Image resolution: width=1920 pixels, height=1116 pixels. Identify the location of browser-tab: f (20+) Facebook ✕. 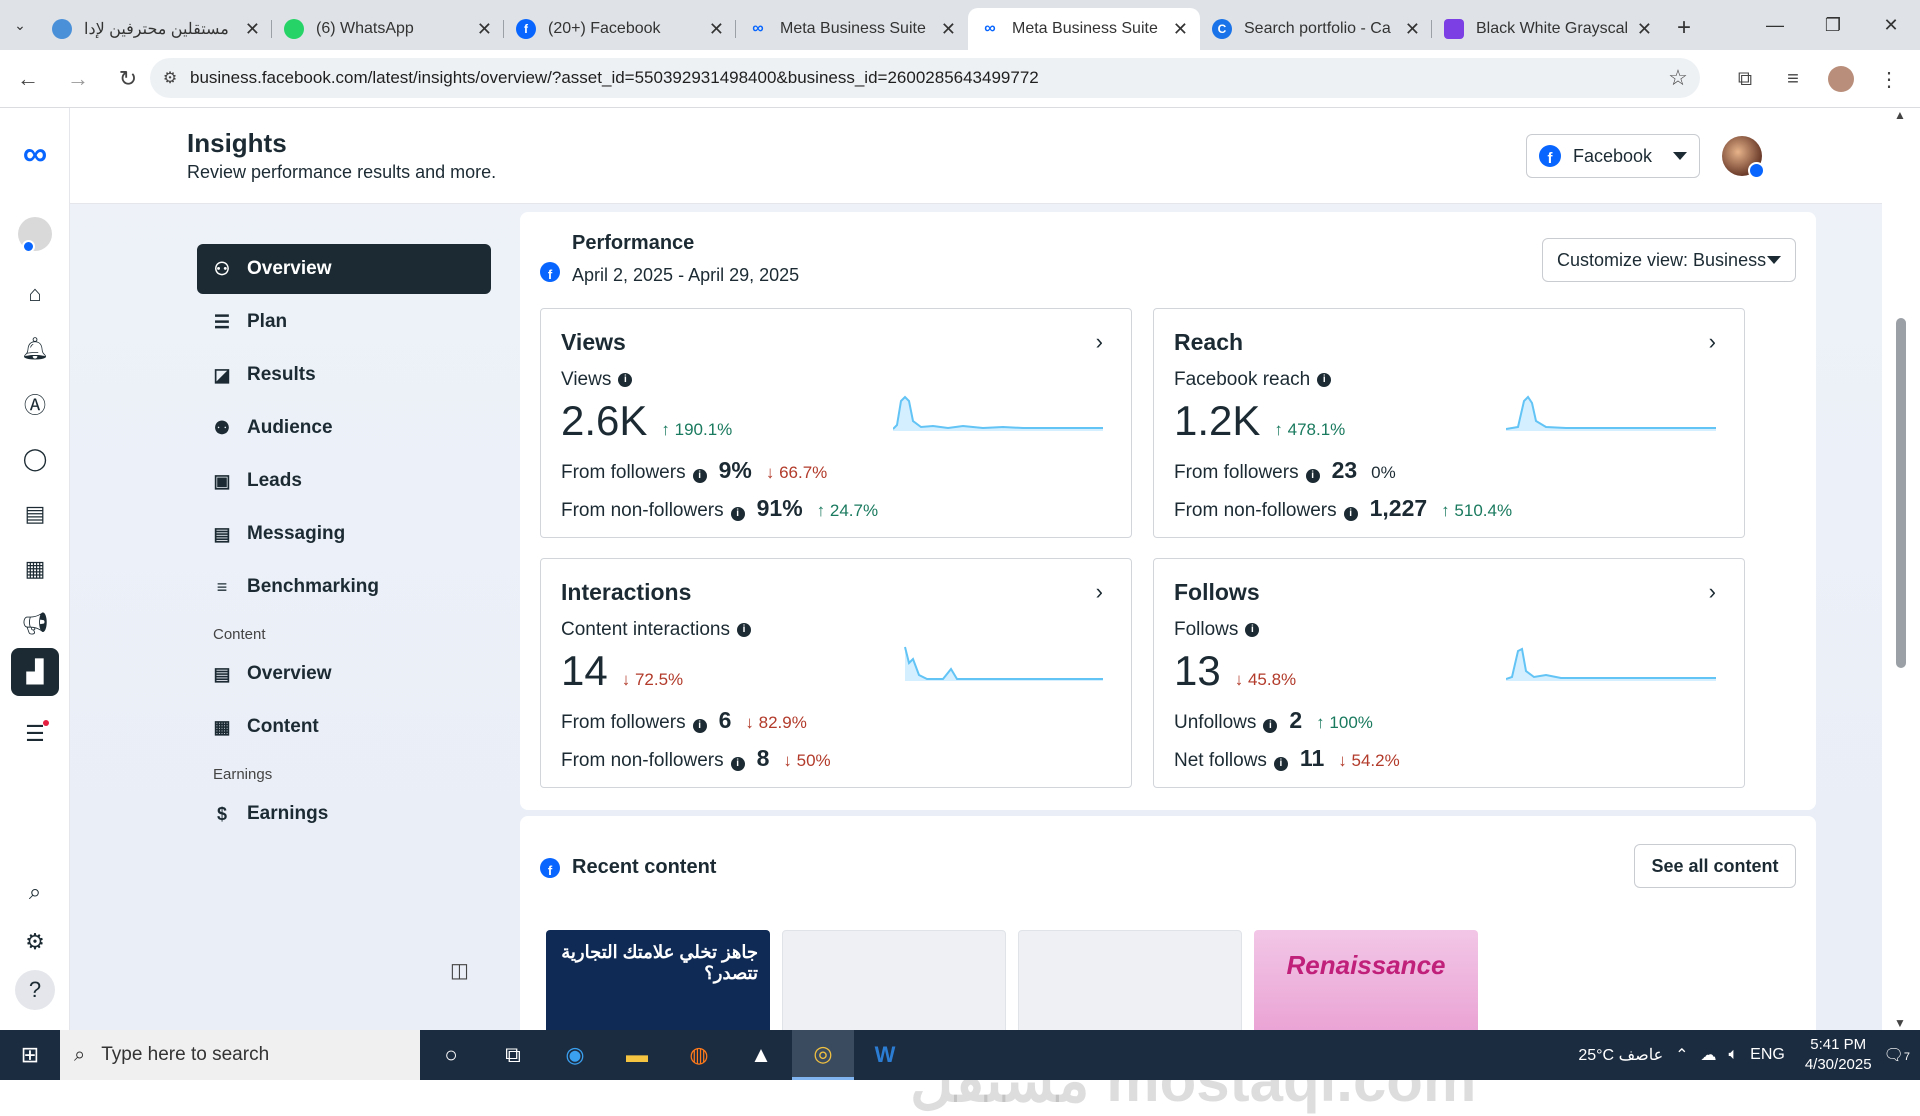
(620, 29).